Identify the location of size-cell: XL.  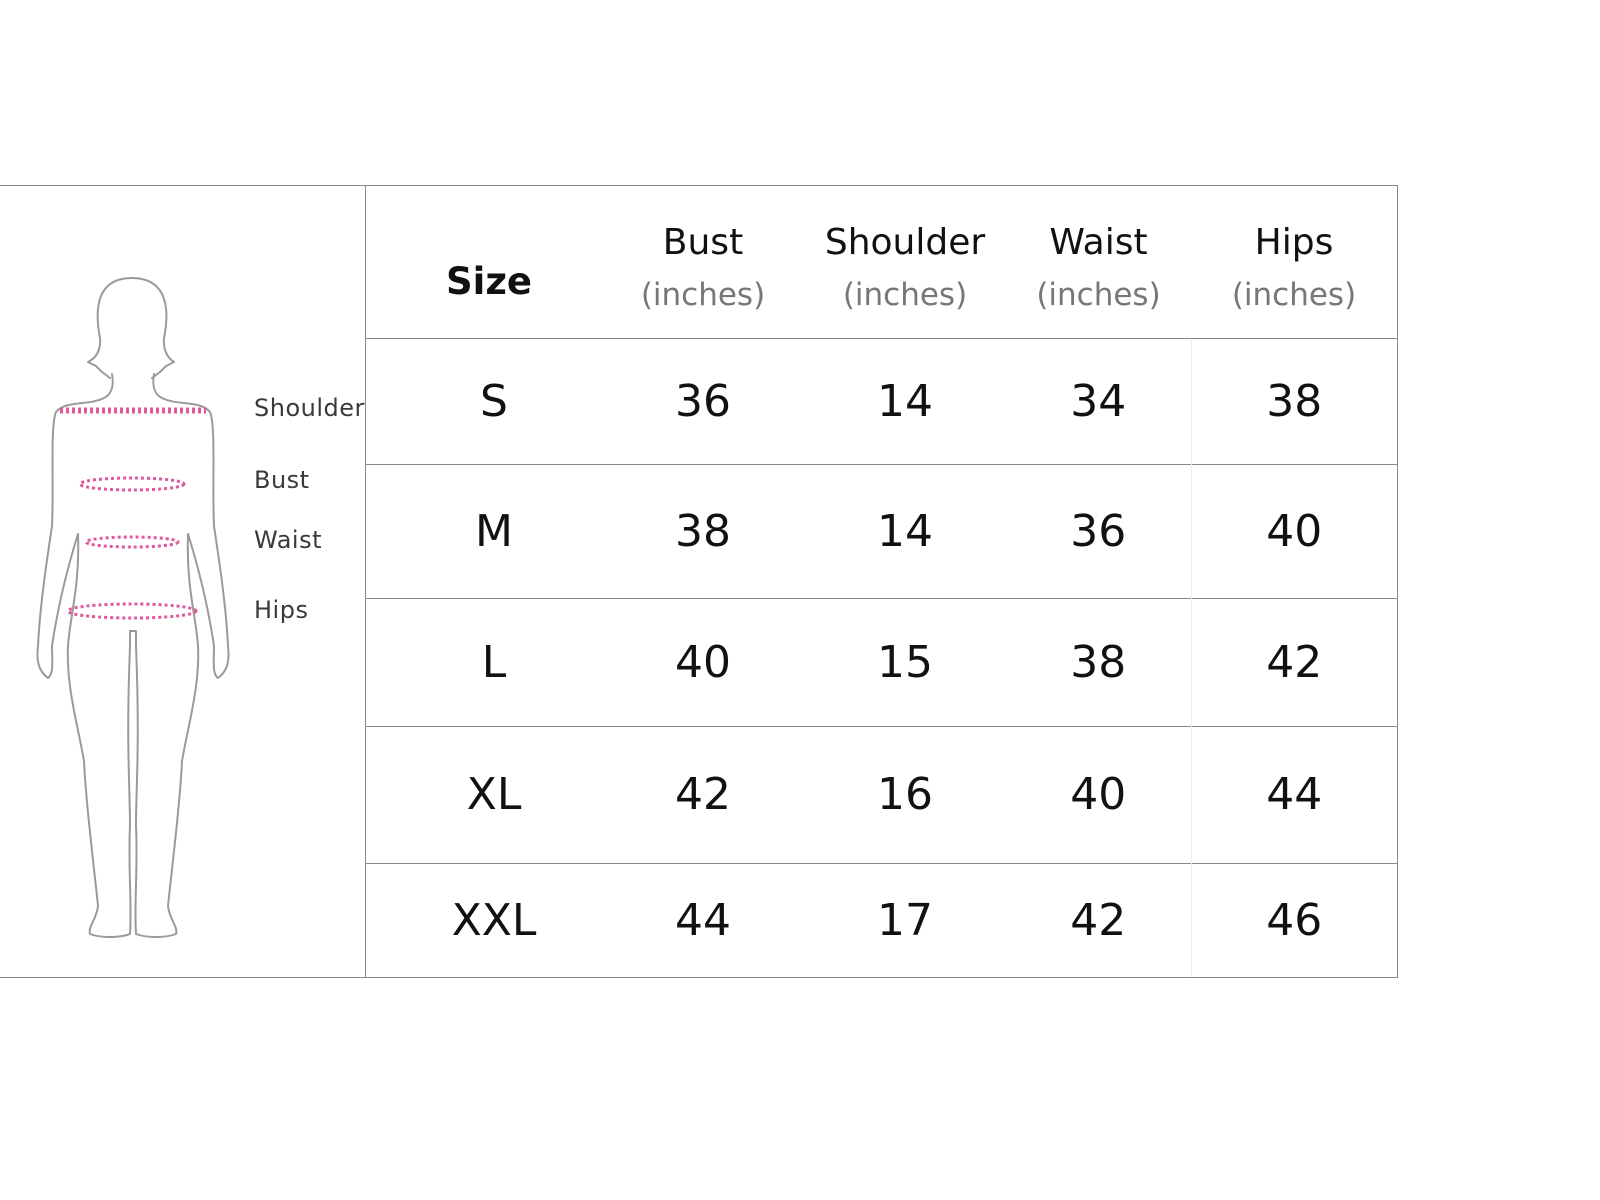
(484, 794).